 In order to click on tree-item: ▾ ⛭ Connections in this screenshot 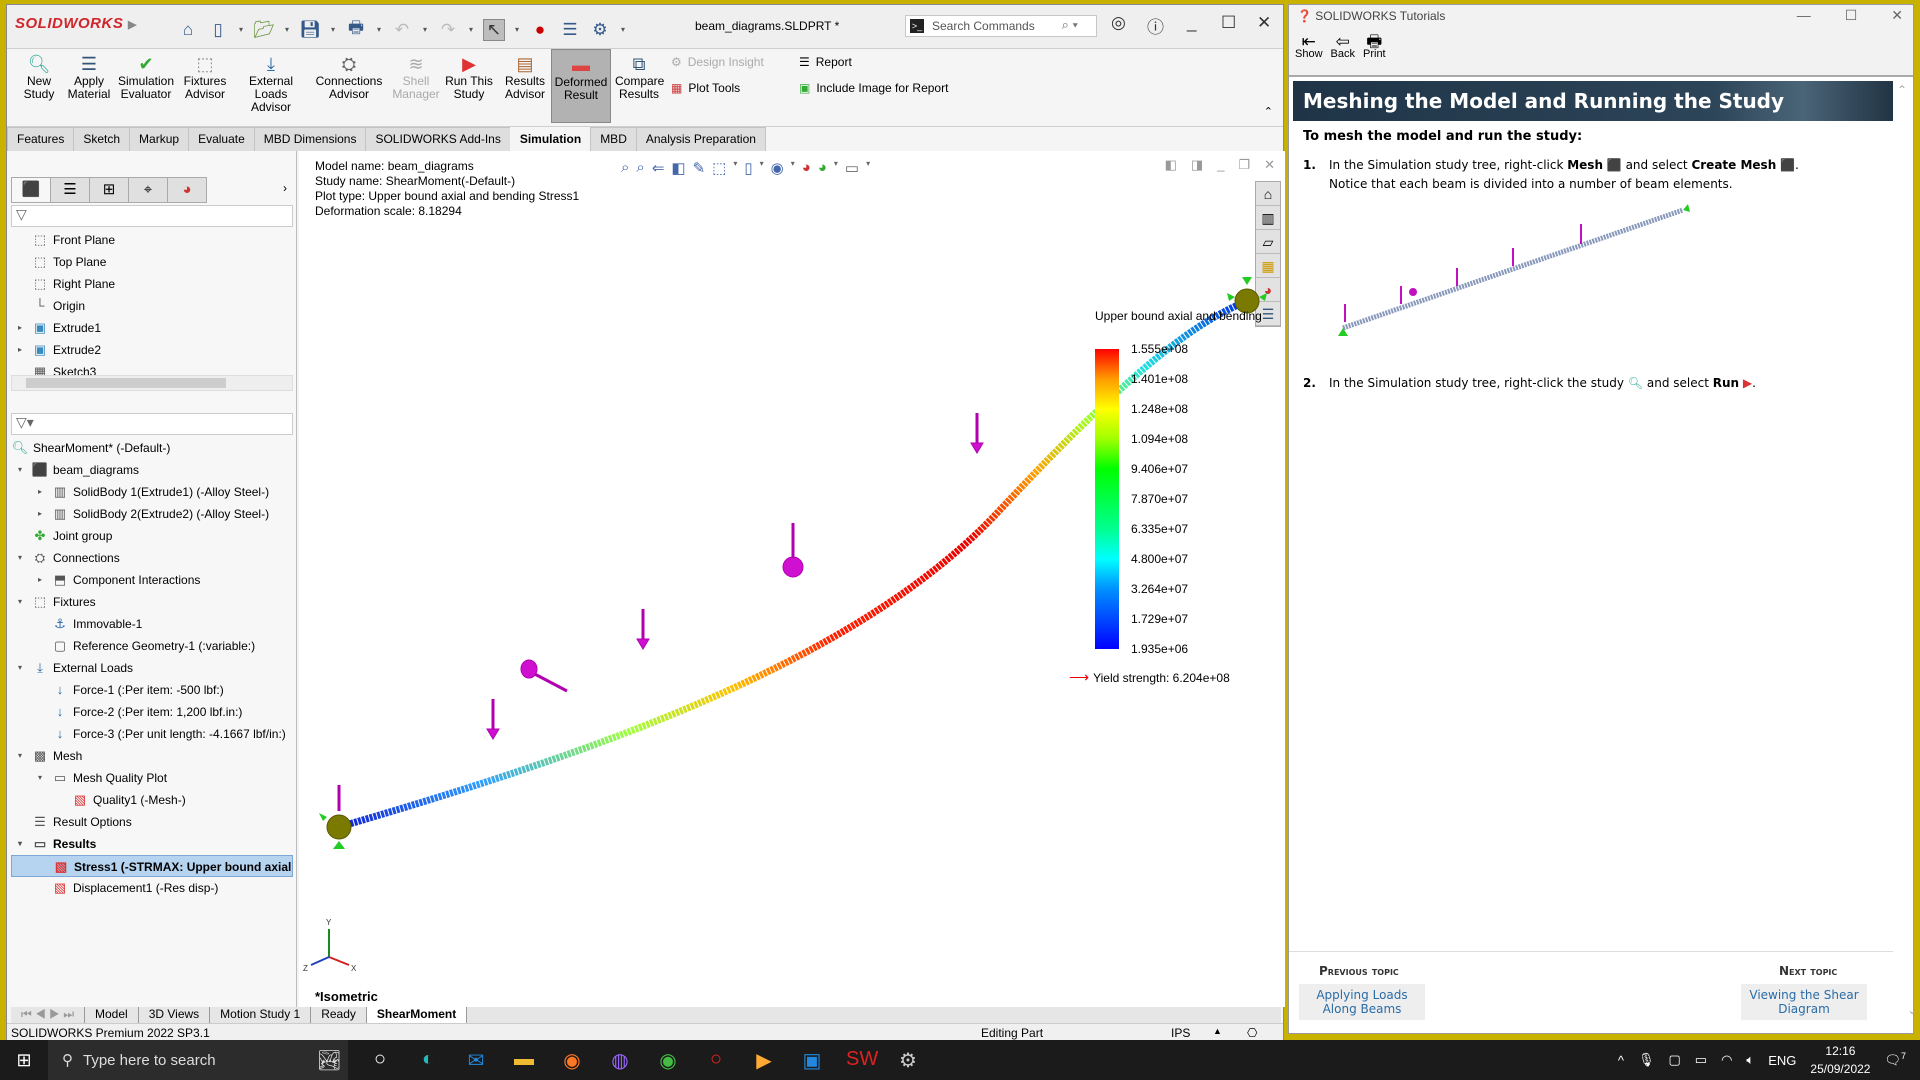, I will do `click(152, 558)`.